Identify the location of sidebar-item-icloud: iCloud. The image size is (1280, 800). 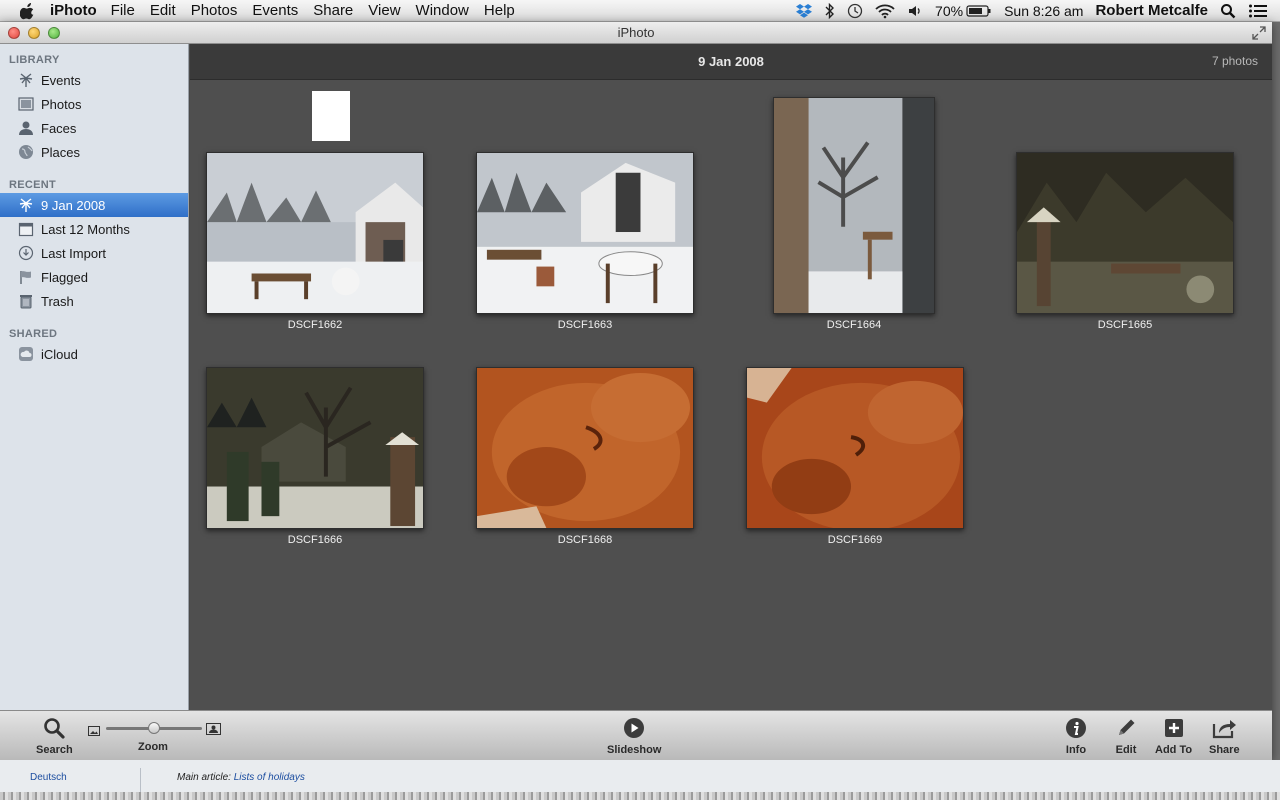
(94, 354).